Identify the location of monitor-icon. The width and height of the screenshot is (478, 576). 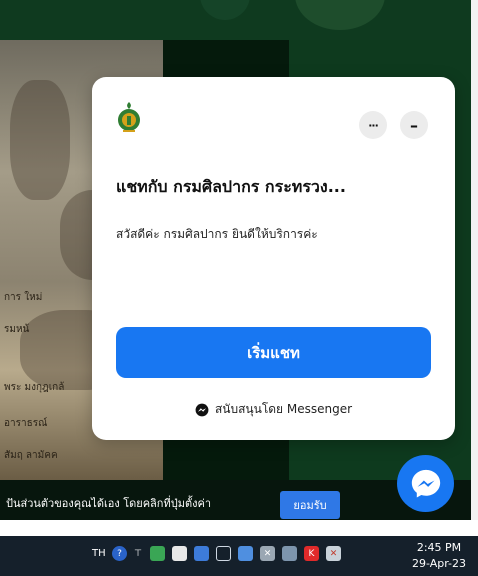
(245, 553).